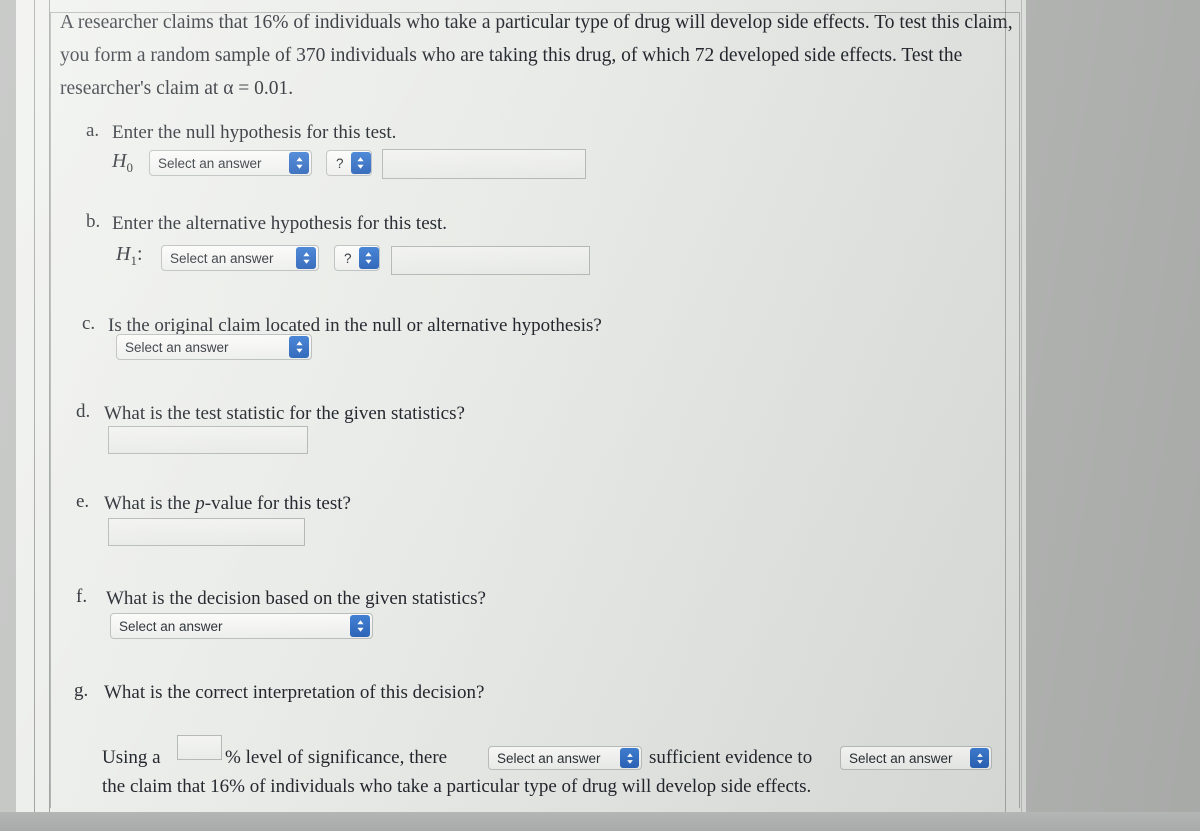 This screenshot has width=1200, height=831. Describe the element at coordinates (254, 132) in the screenshot. I see `part-a-question: Enter the null hypothesis for this test.` at that location.